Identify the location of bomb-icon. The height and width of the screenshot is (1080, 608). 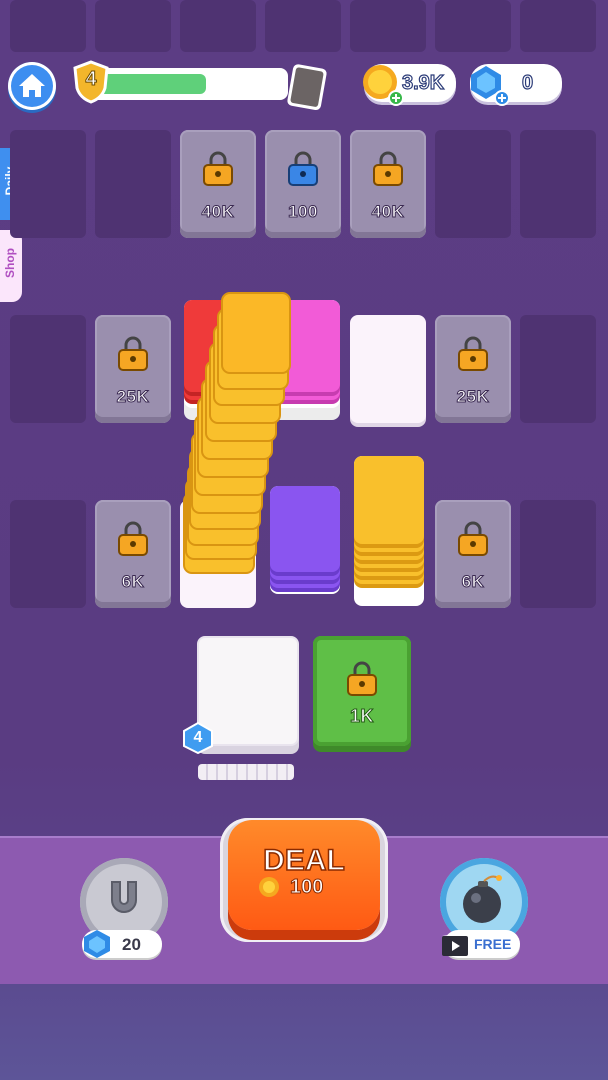
(482, 899).